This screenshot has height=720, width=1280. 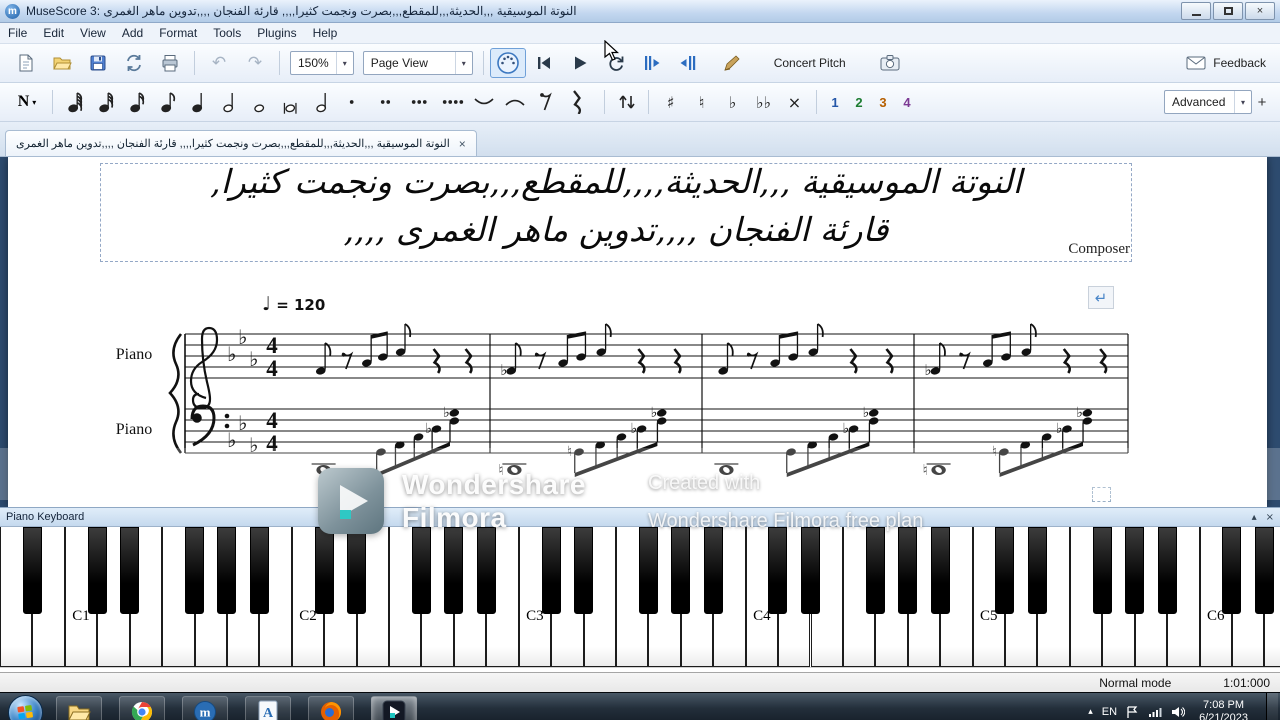 What do you see at coordinates (17, 33) in the screenshot?
I see `menu-item-file: File` at bounding box center [17, 33].